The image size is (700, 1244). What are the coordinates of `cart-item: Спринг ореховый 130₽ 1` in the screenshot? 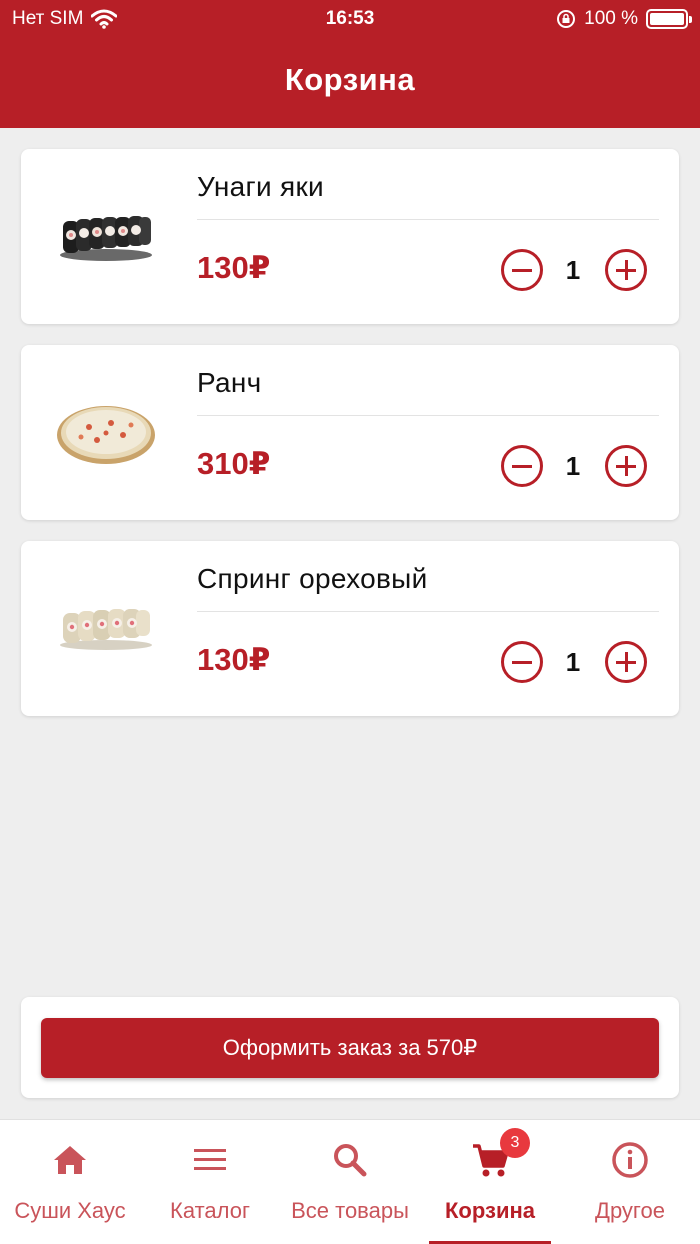 It's located at (350, 628).